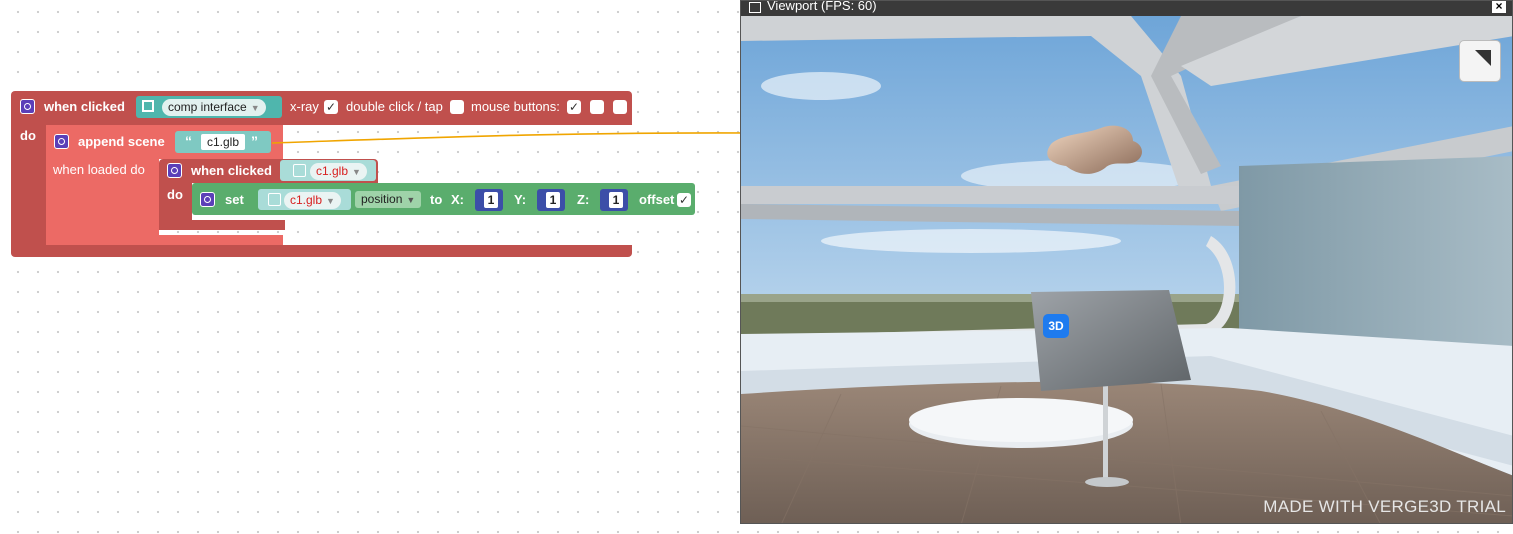 This screenshot has width=1513, height=534. Describe the element at coordinates (331, 107) in the screenshot. I see `xray-checkbox: ✓` at that location.